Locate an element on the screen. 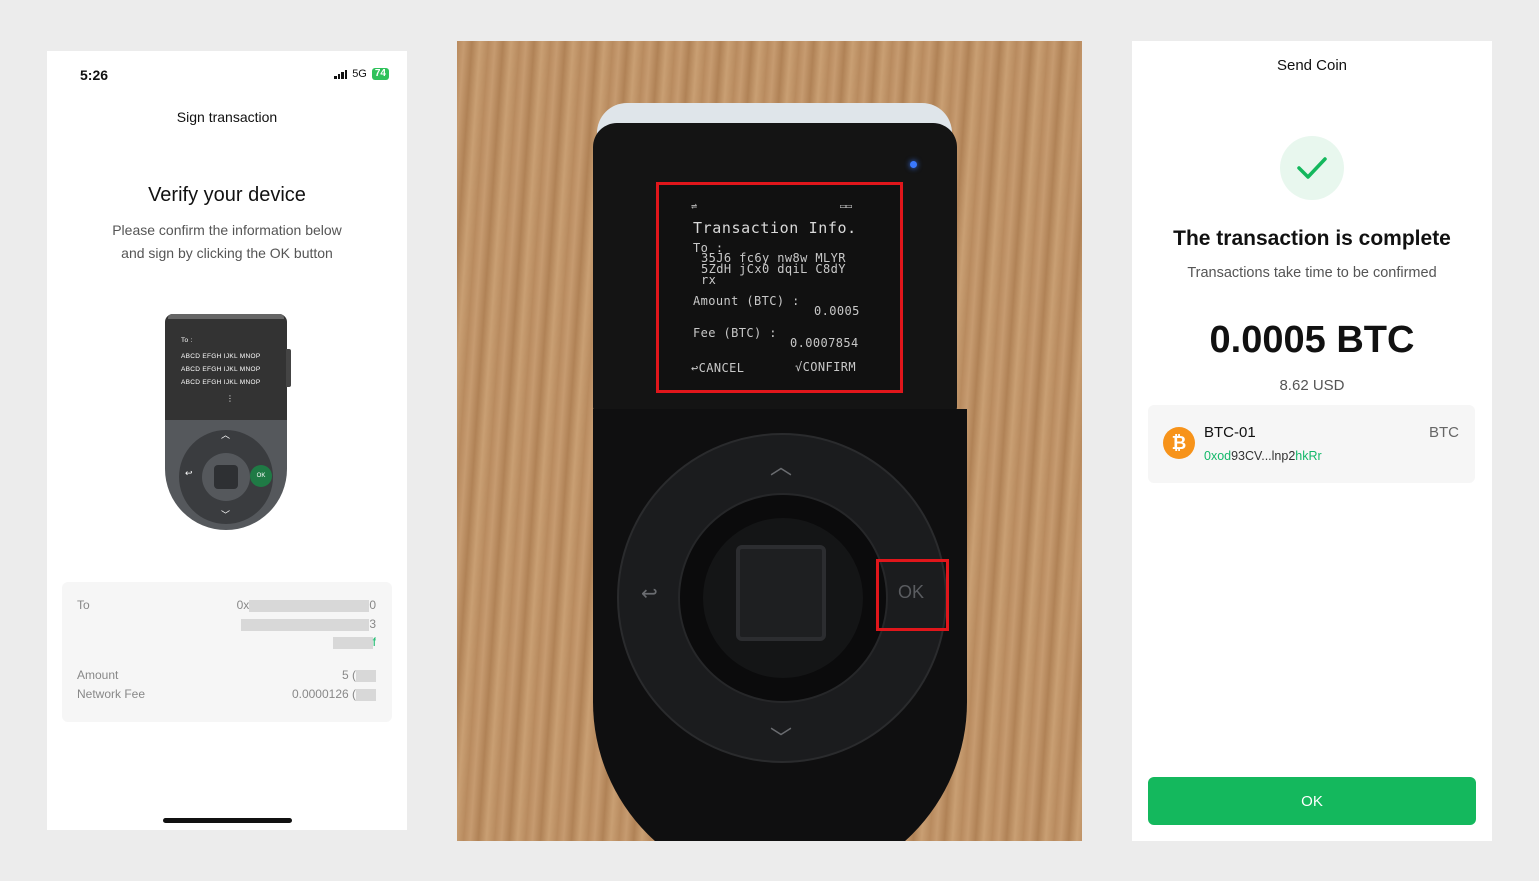 This screenshot has width=1539, height=881. amount-label: Amount is located at coordinates (98, 675).